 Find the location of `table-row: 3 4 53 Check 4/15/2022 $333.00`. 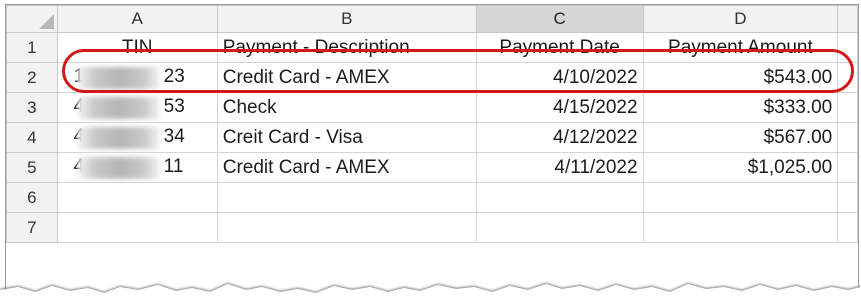

table-row: 3 4 53 Check 4/15/2022 $333.00 is located at coordinates (432, 107).